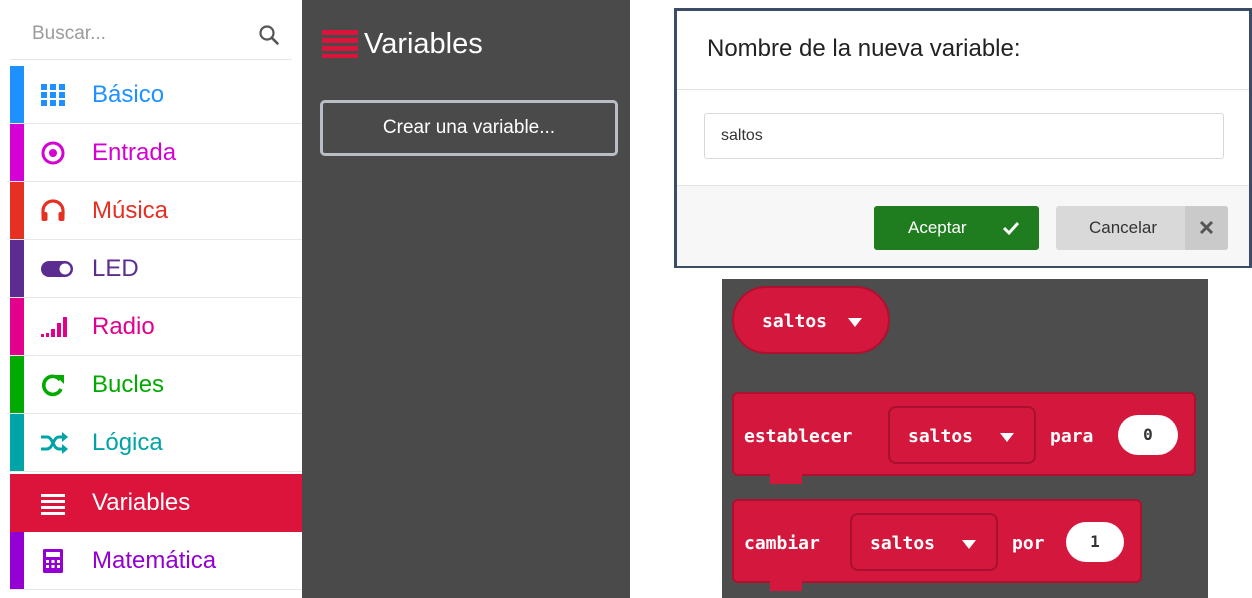 This screenshot has width=1252, height=598. Describe the element at coordinates (128, 94) in the screenshot. I see `category-label: Básico` at that location.